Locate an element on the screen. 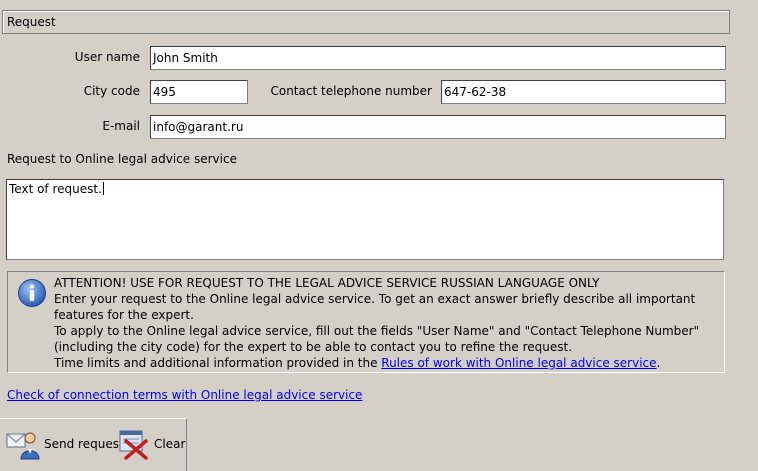  user-name-label: User name is located at coordinates (107, 57).